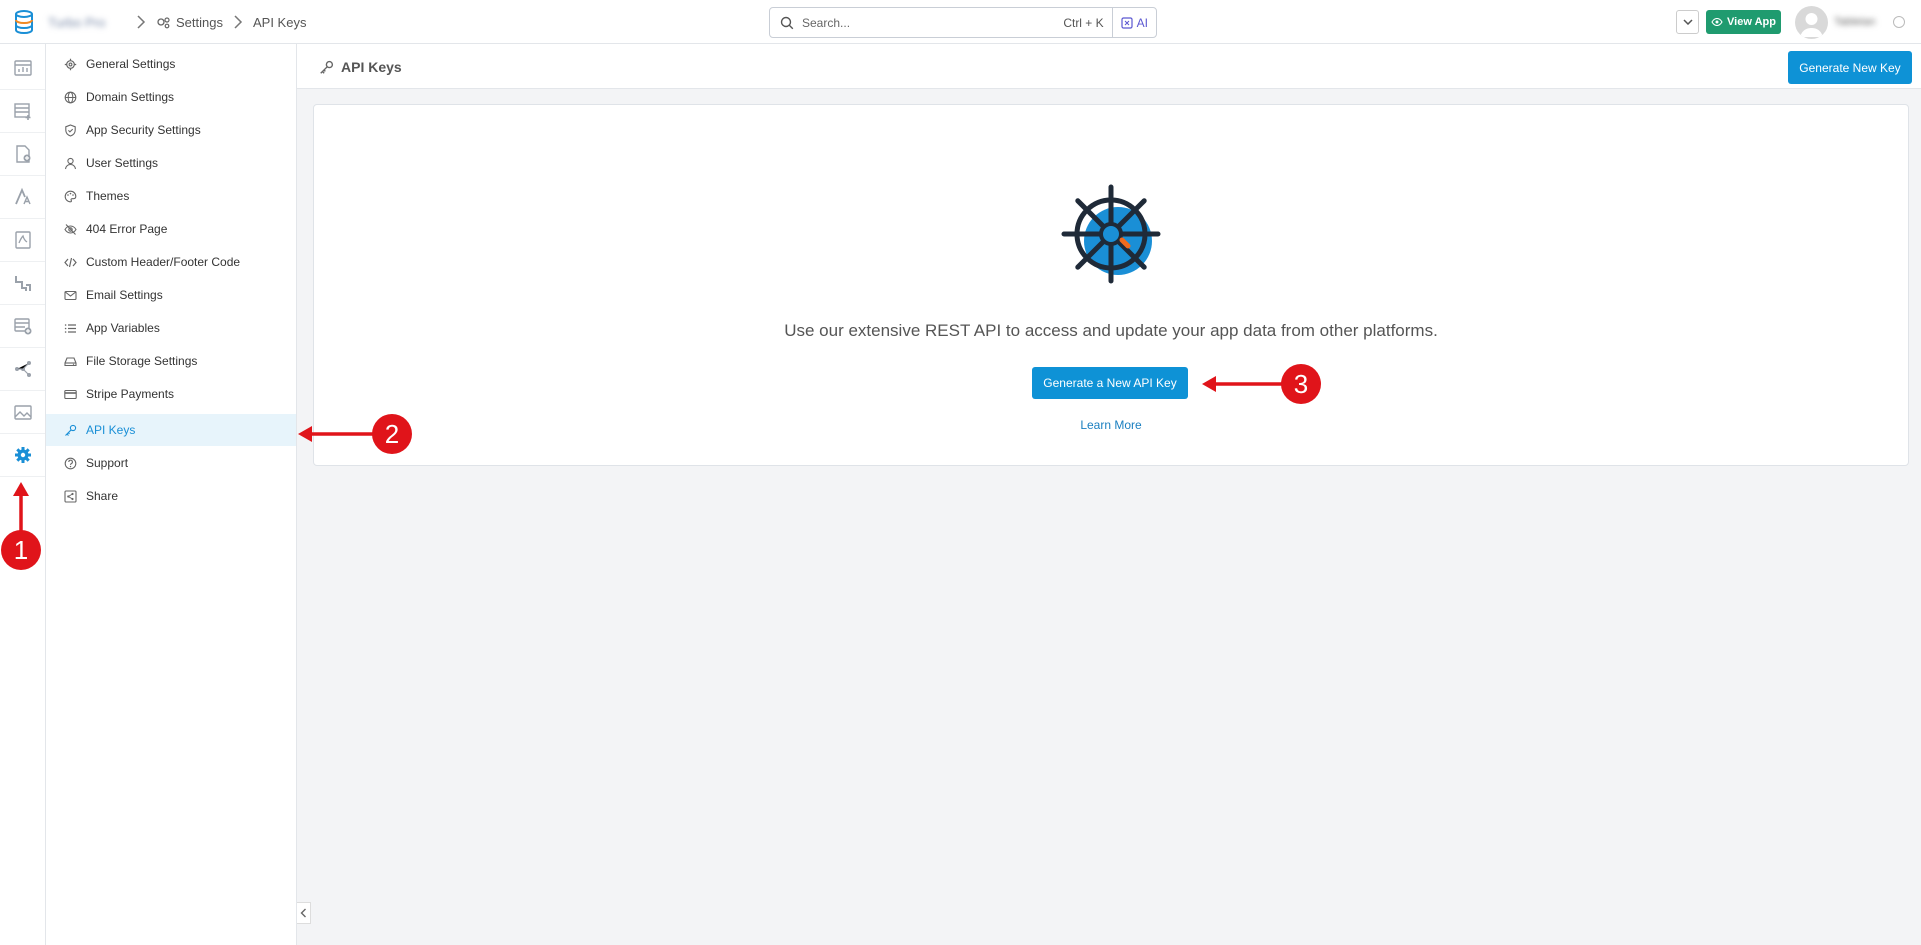 Image resolution: width=1921 pixels, height=945 pixels. I want to click on sidebar-item-404-error-page: 404 Error Page, so click(171, 229).